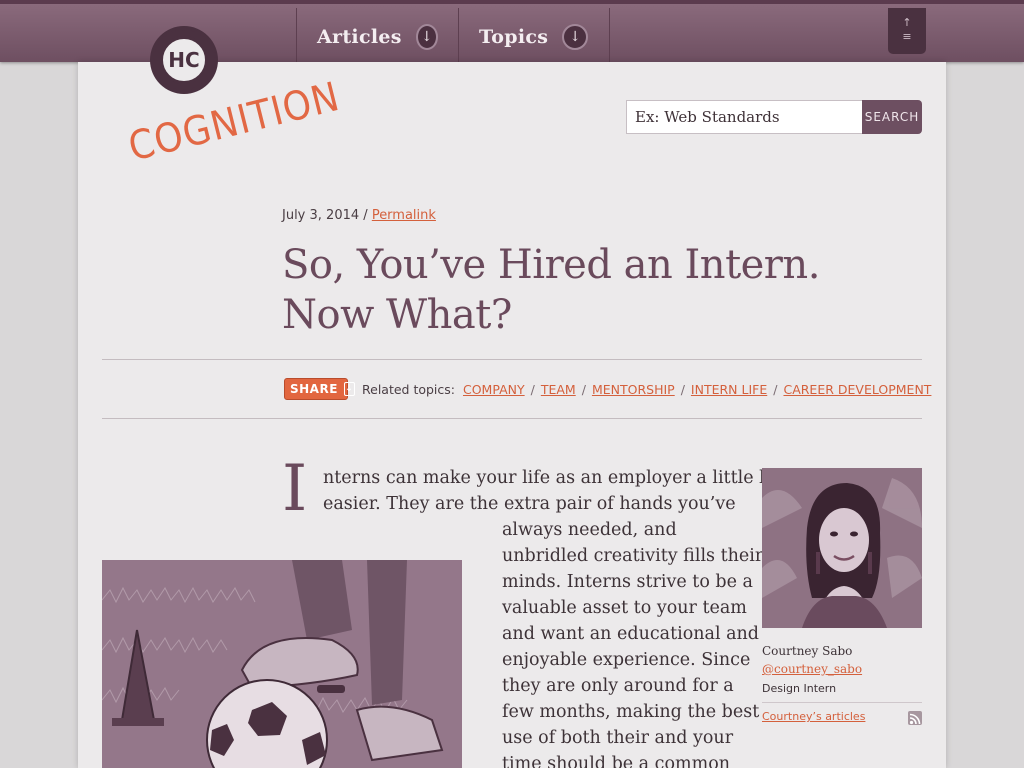 The width and height of the screenshot is (1024, 768). I want to click on body-line: minds. Interns strive to be a, so click(627, 582).